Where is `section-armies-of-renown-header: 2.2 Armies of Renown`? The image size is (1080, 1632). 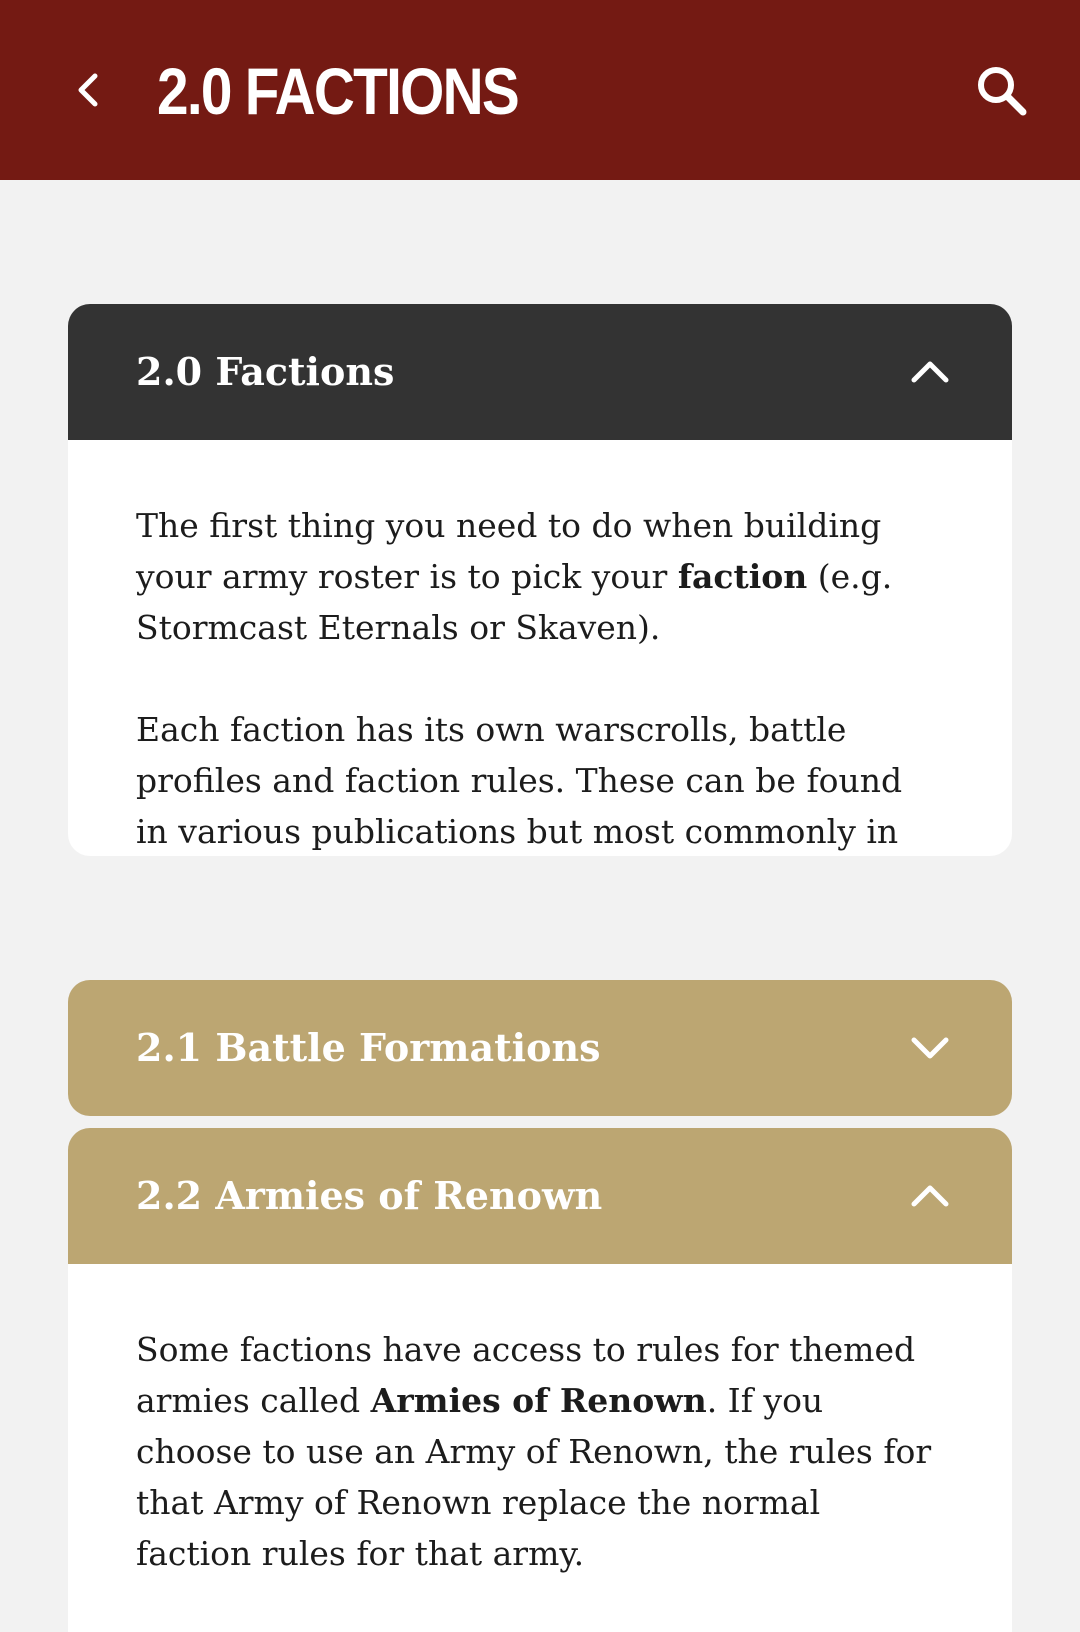 section-armies-of-renown-header: 2.2 Armies of Renown is located at coordinates (540, 1196).